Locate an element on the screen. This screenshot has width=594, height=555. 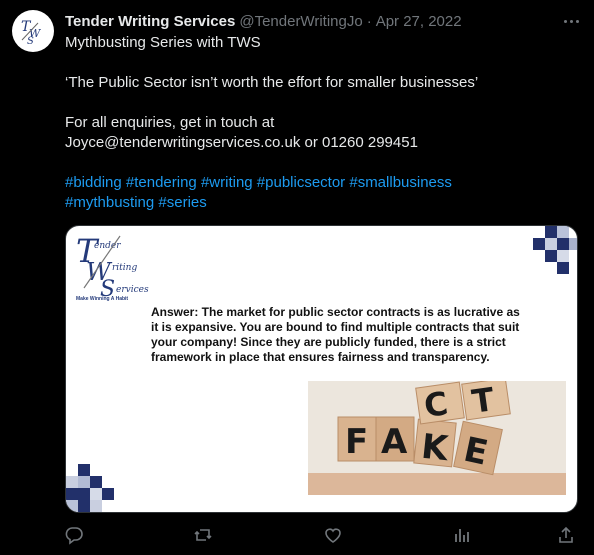
svg-text: S is located at coordinates (30, 41).